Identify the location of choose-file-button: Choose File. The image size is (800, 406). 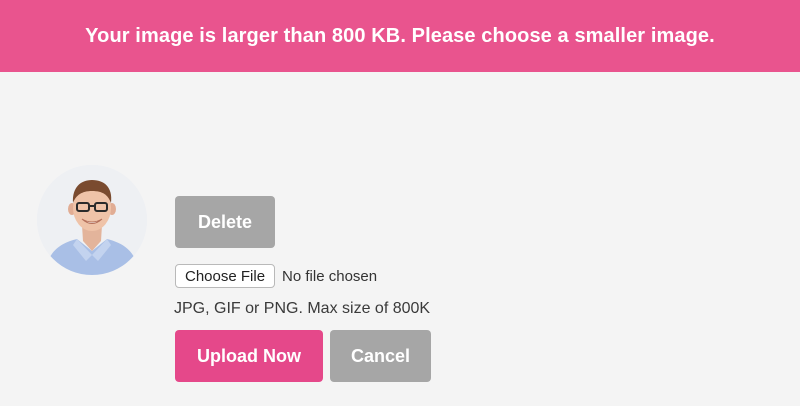
(225, 276).